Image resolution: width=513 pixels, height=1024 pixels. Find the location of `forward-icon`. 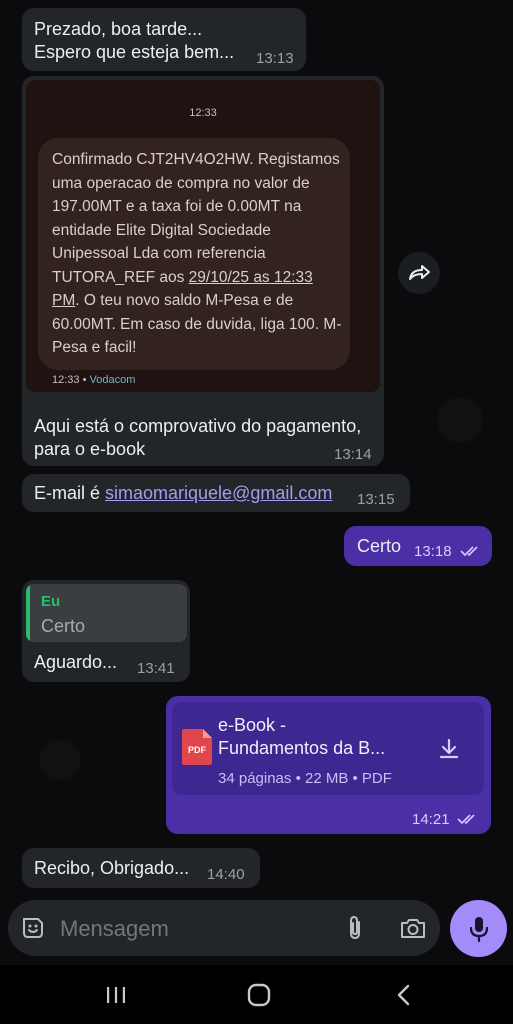

forward-icon is located at coordinates (419, 272).